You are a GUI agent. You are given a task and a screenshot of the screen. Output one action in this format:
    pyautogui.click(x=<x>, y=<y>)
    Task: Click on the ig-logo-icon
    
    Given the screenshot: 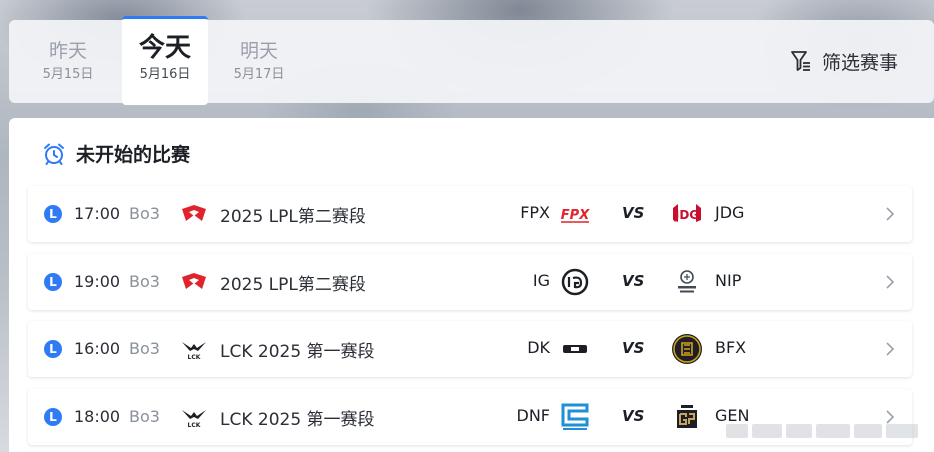 What is the action you would take?
    pyautogui.click(x=575, y=282)
    